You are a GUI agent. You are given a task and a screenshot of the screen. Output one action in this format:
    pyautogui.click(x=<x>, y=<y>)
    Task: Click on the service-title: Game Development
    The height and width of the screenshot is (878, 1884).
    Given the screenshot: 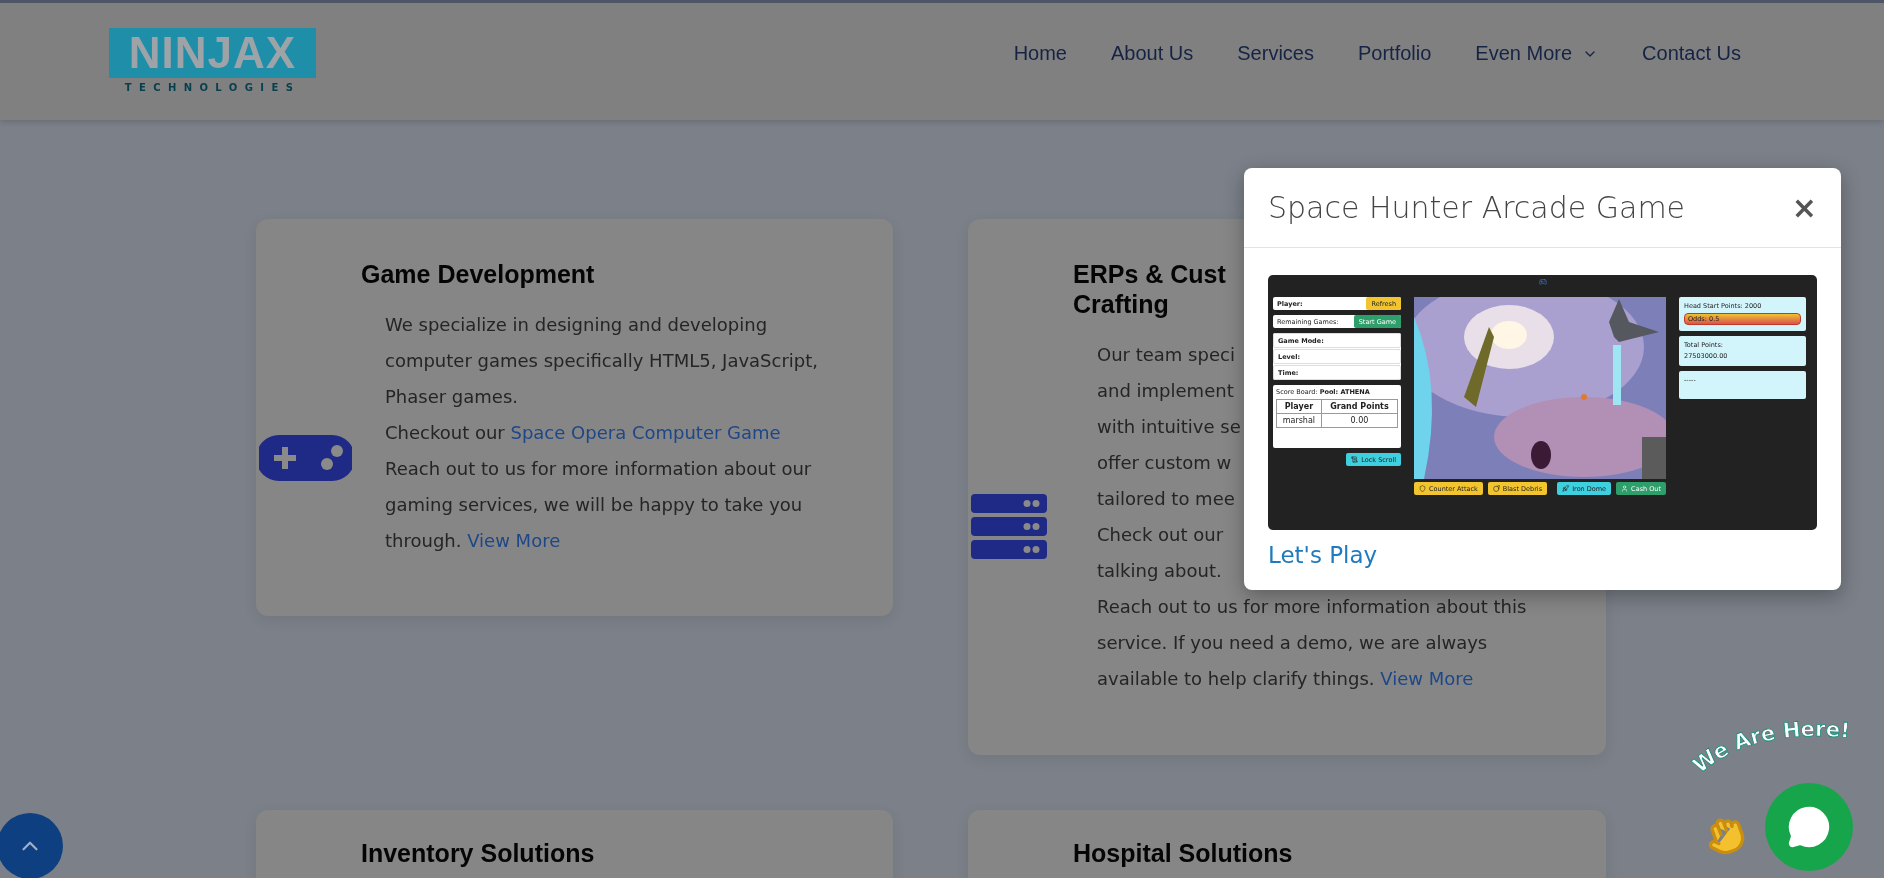 What is the action you would take?
    pyautogui.click(x=478, y=274)
    